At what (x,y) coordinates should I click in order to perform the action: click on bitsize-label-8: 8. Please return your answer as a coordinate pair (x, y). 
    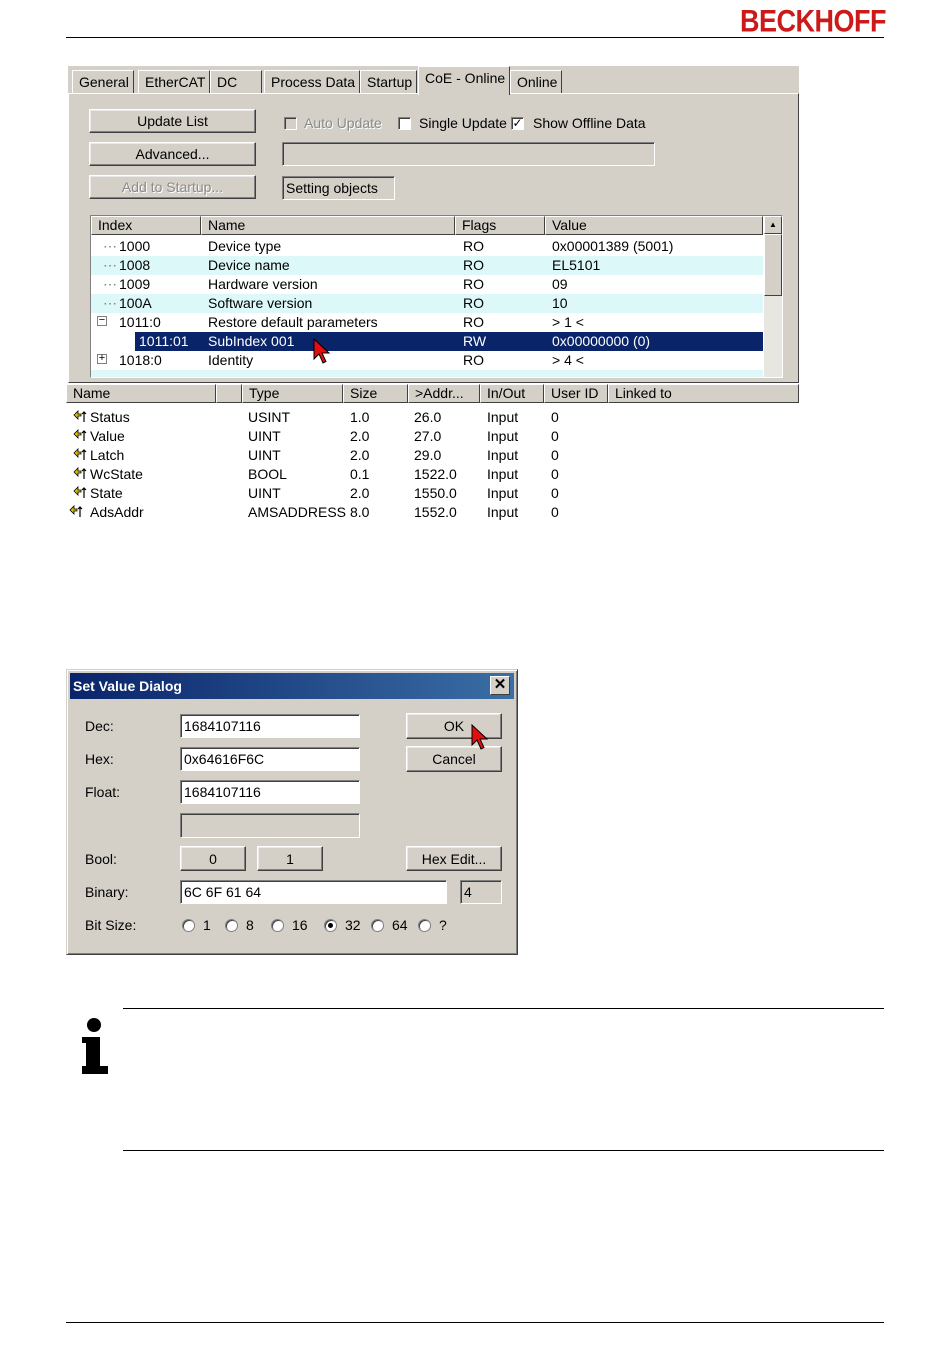
    Looking at the image, I should click on (250, 925).